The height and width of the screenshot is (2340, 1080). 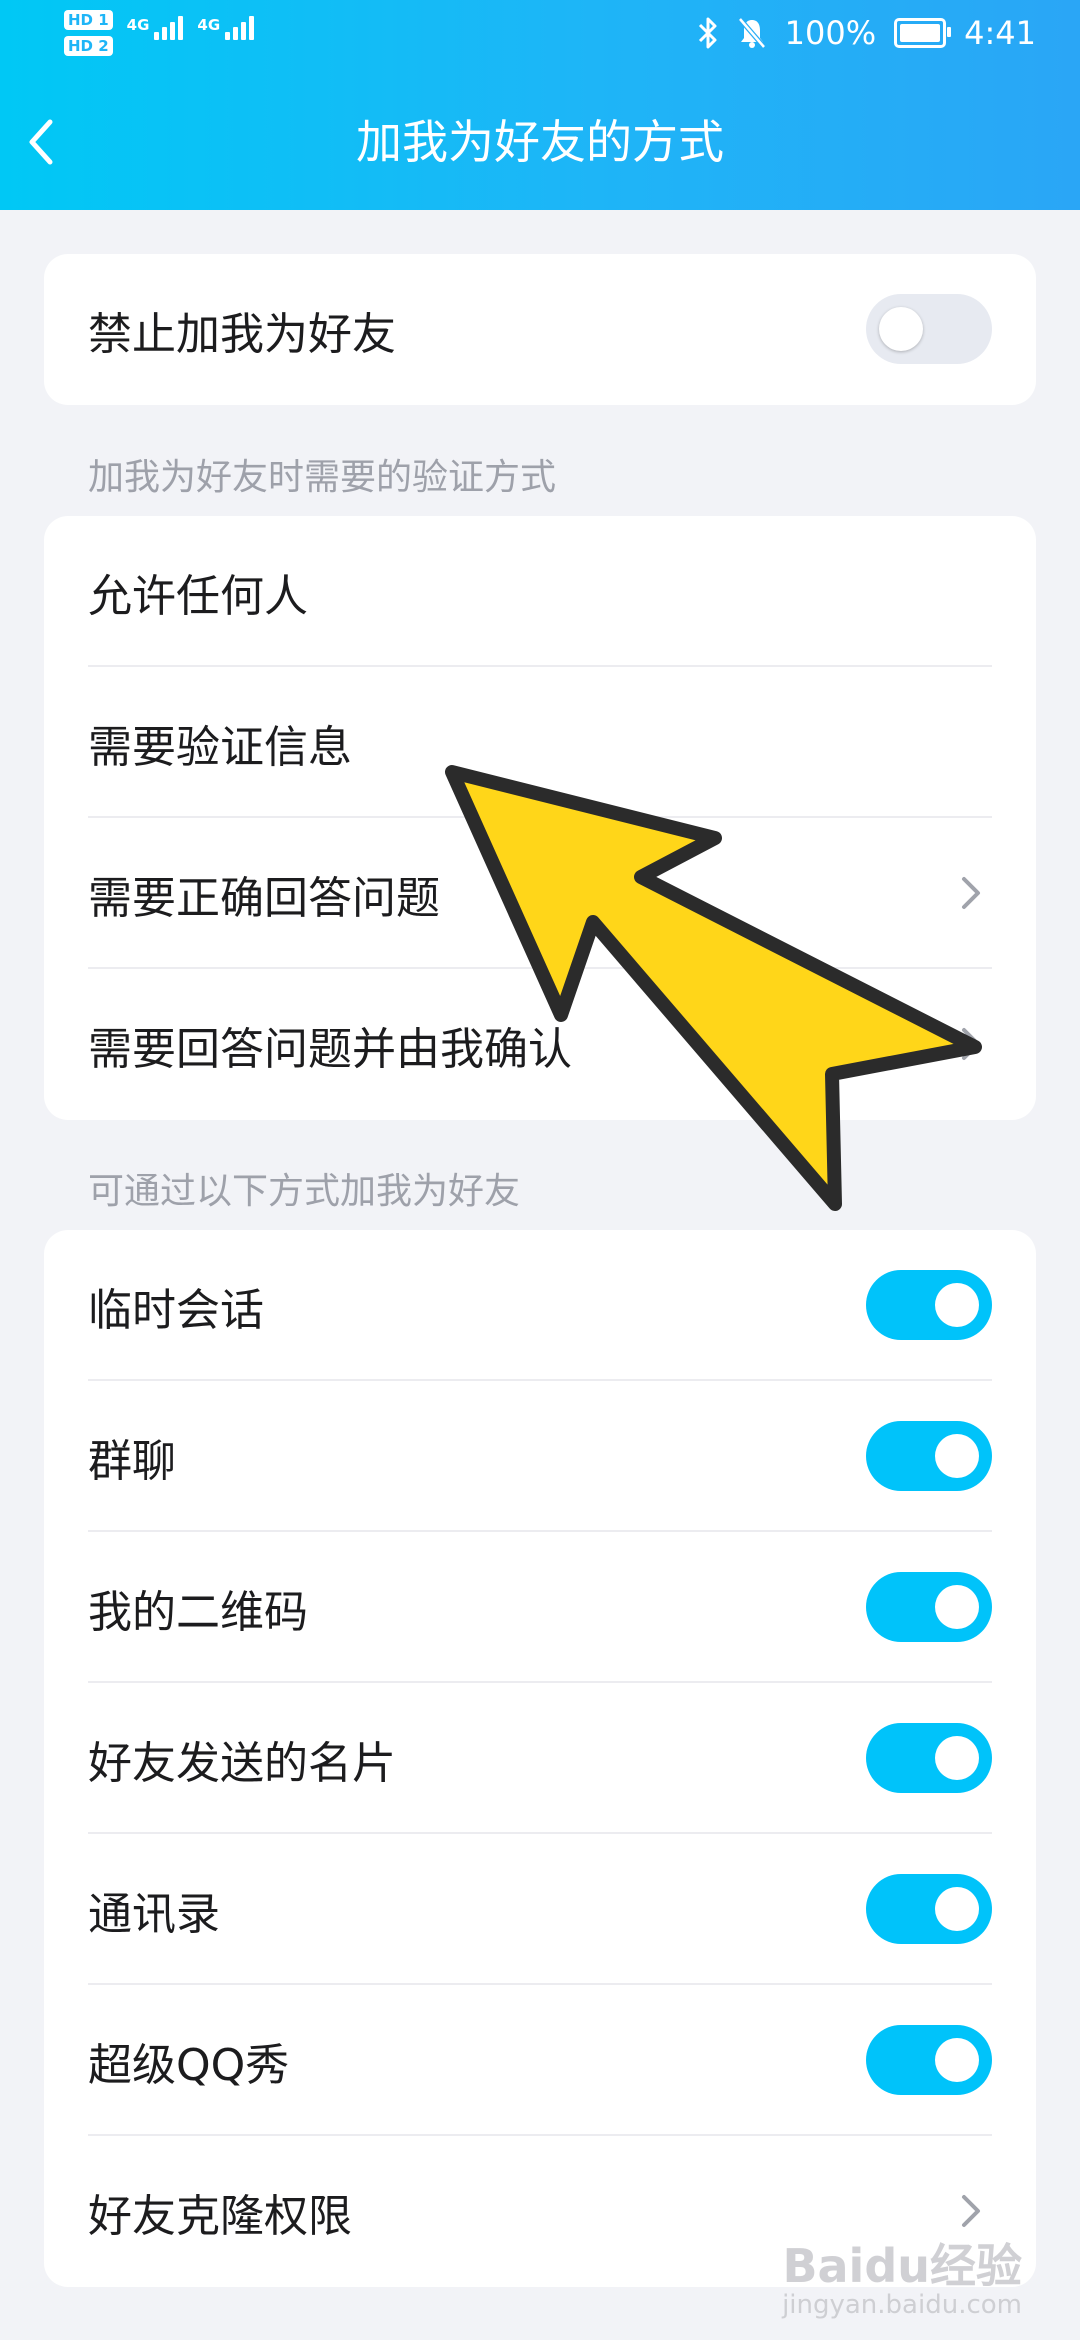 What do you see at coordinates (242, 1763) in the screenshot?
I see `list-item-label: 好友发送的名片` at bounding box center [242, 1763].